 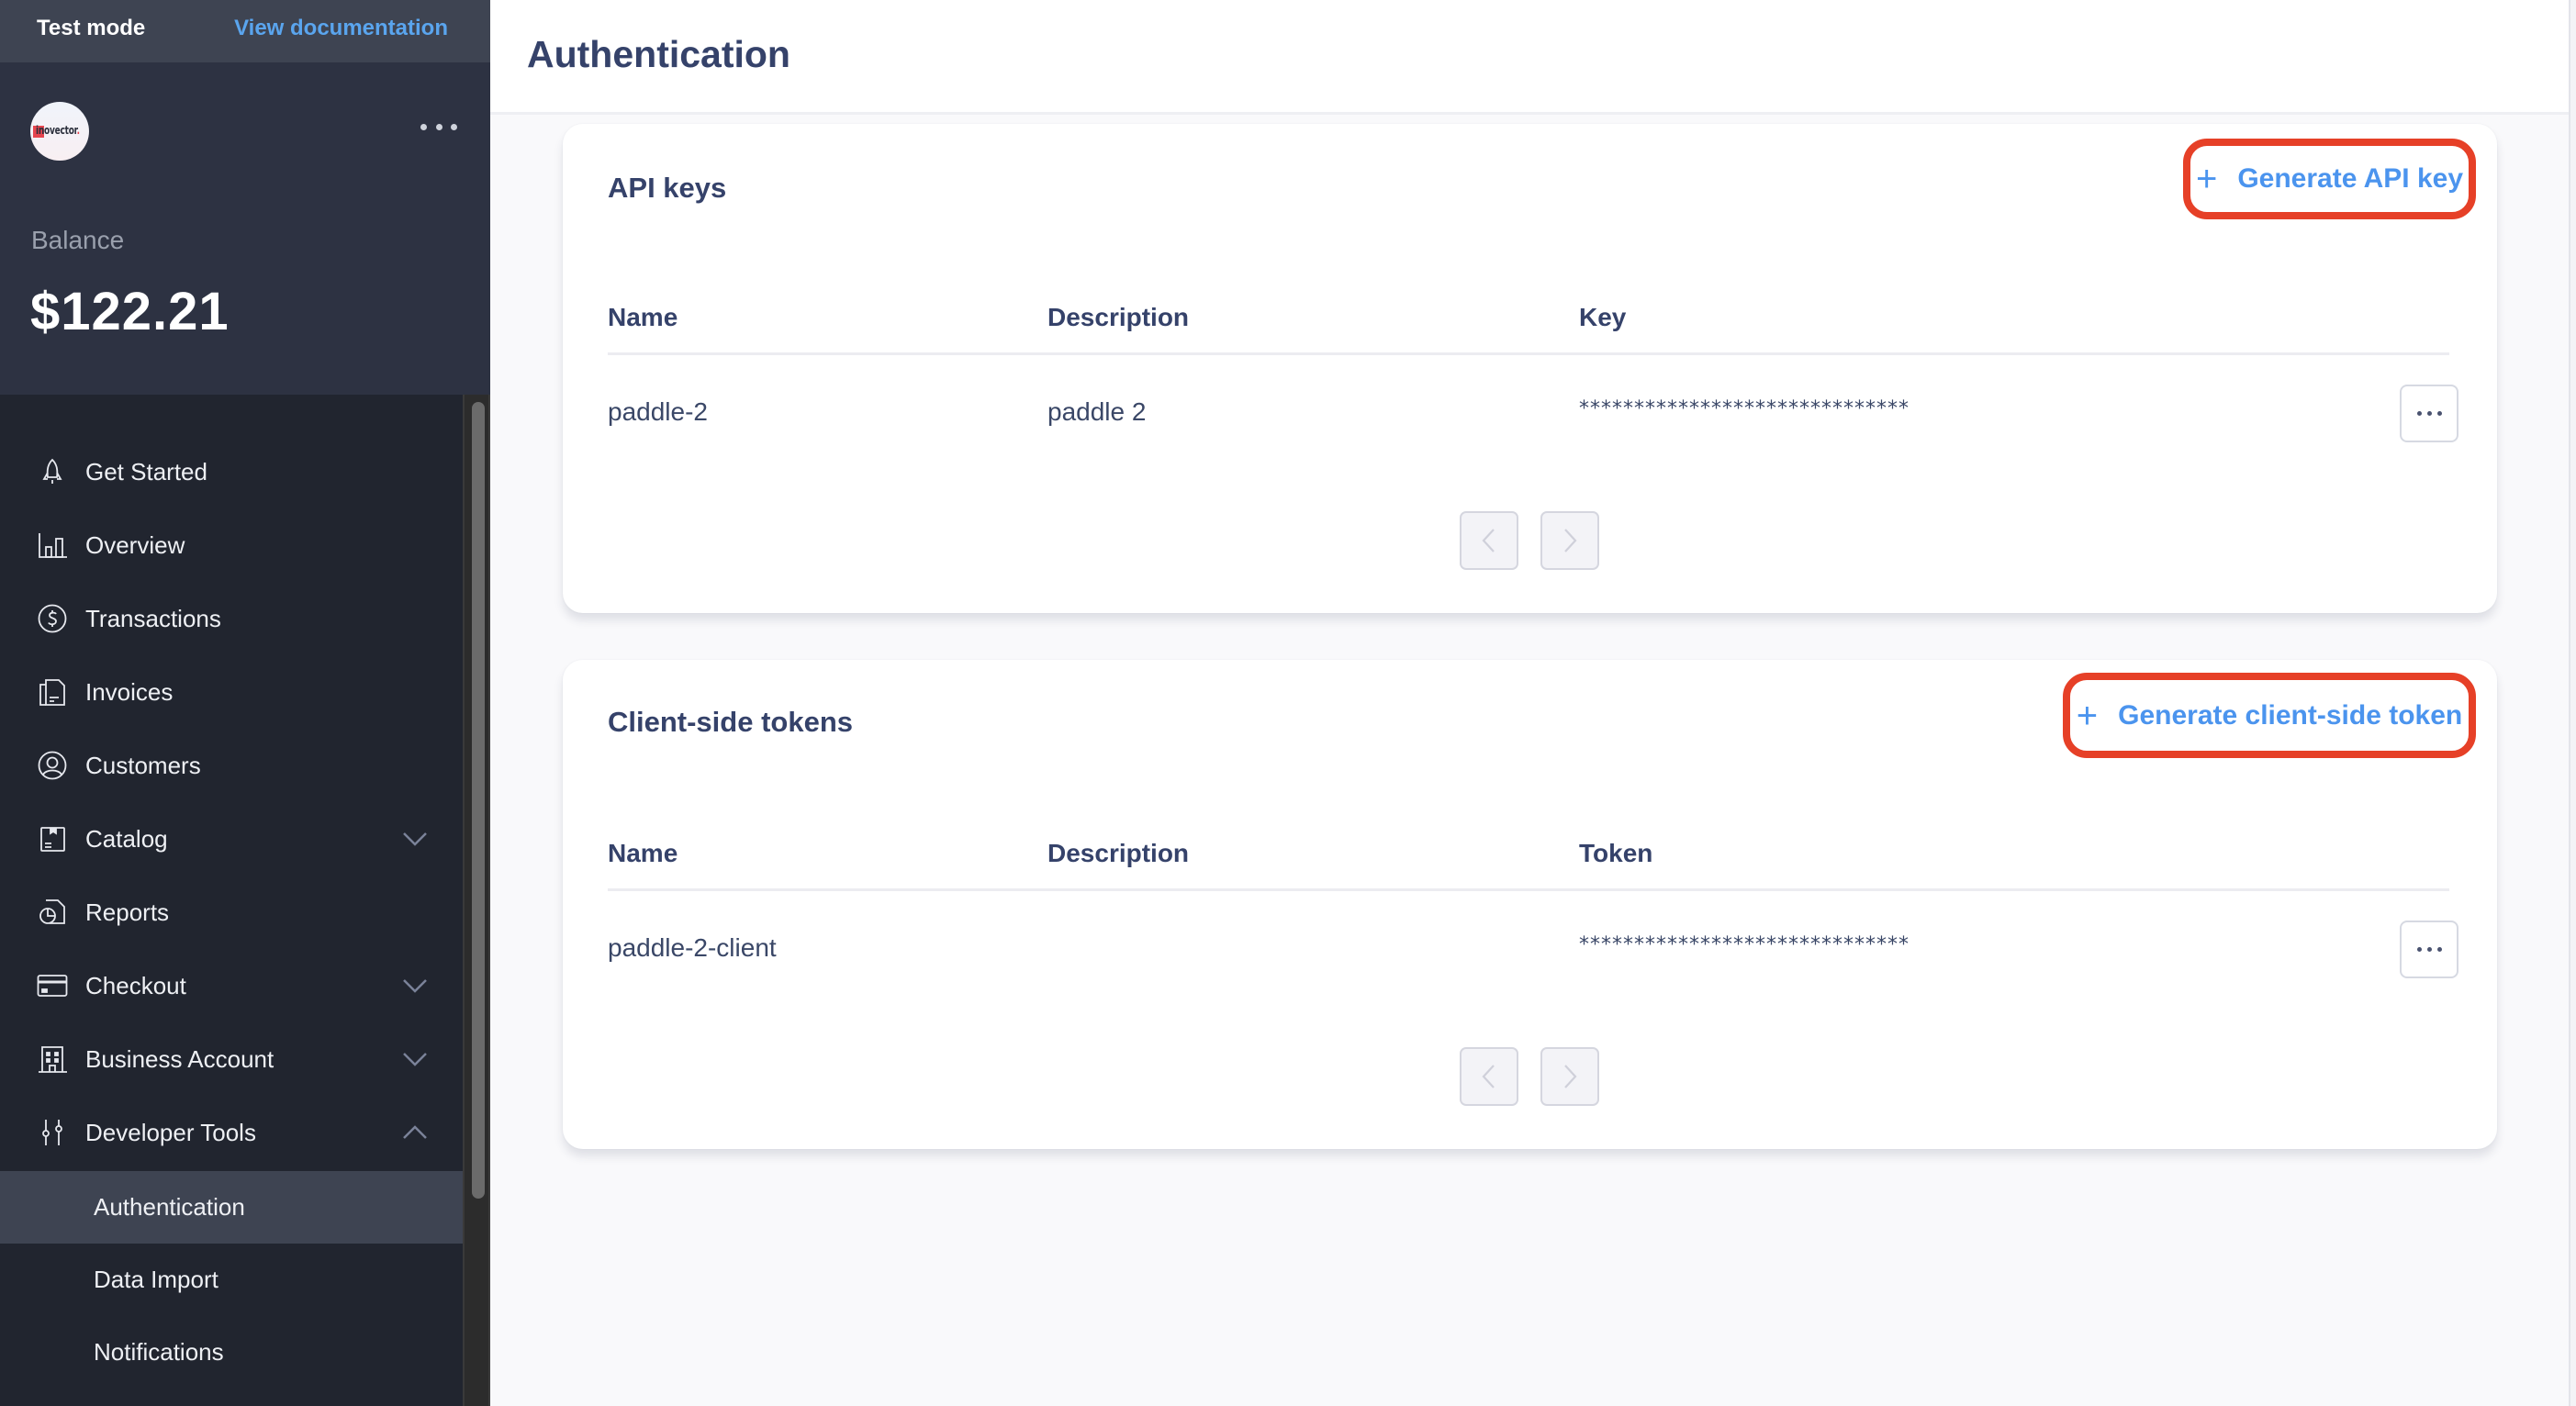 I want to click on sidebar-subitem-data-import: Data Import, so click(x=231, y=1280).